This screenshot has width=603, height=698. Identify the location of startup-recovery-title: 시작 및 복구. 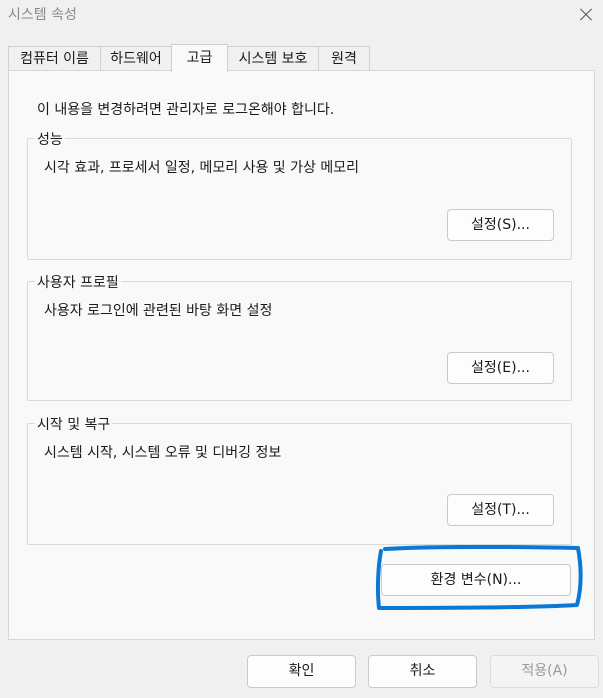
(74, 424).